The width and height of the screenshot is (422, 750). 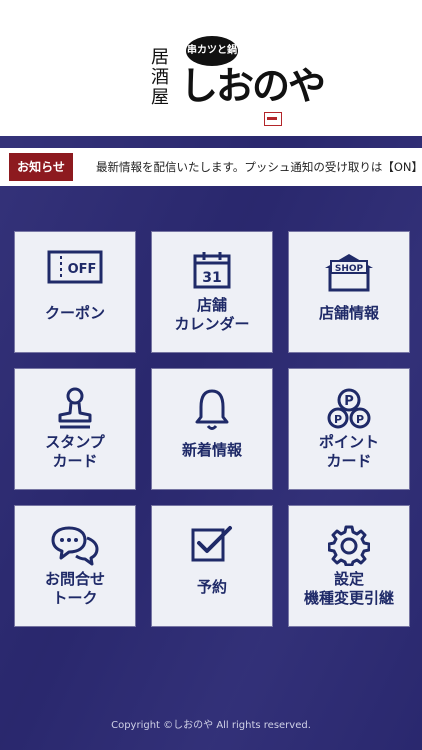 I want to click on notice-bar: お知らせ 最新情報を配信いたします。プッシュ通知の受け取りは【ON】, so click(x=211, y=167).